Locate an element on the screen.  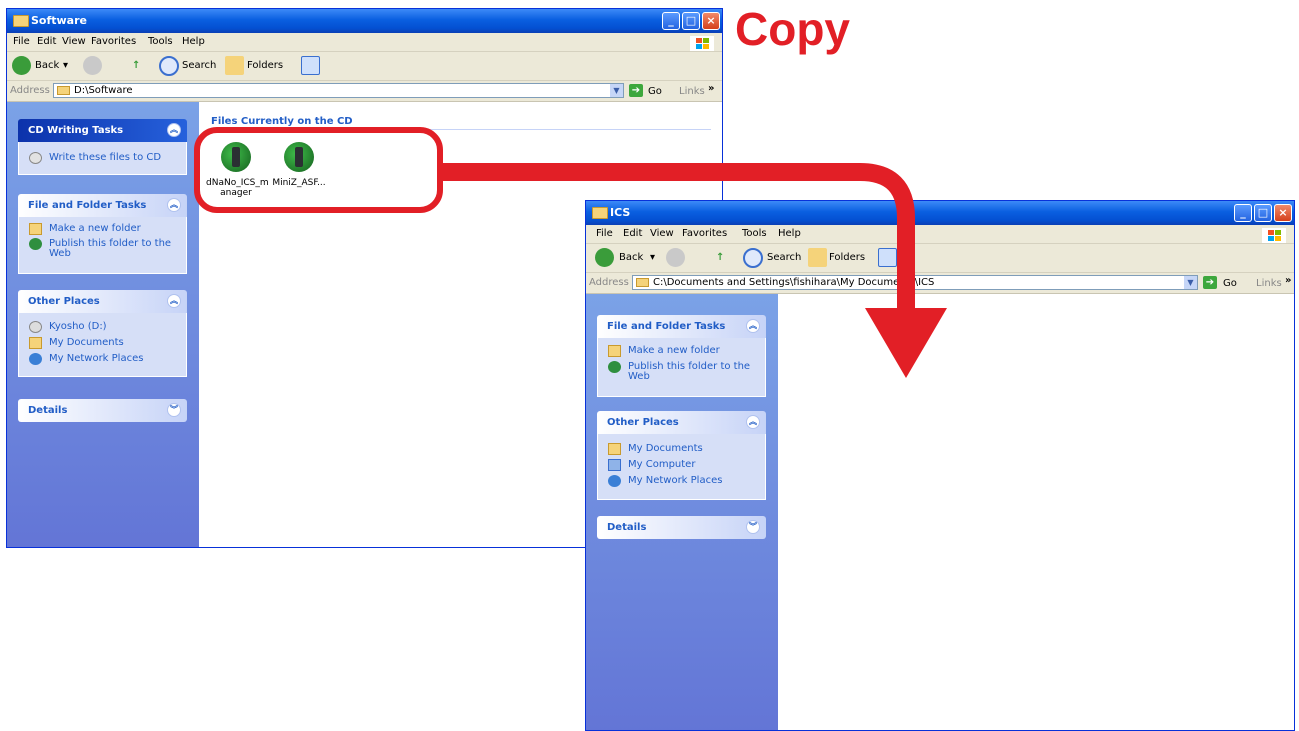
panel-title: File and Folder Tasks is located at coordinates (87, 205).